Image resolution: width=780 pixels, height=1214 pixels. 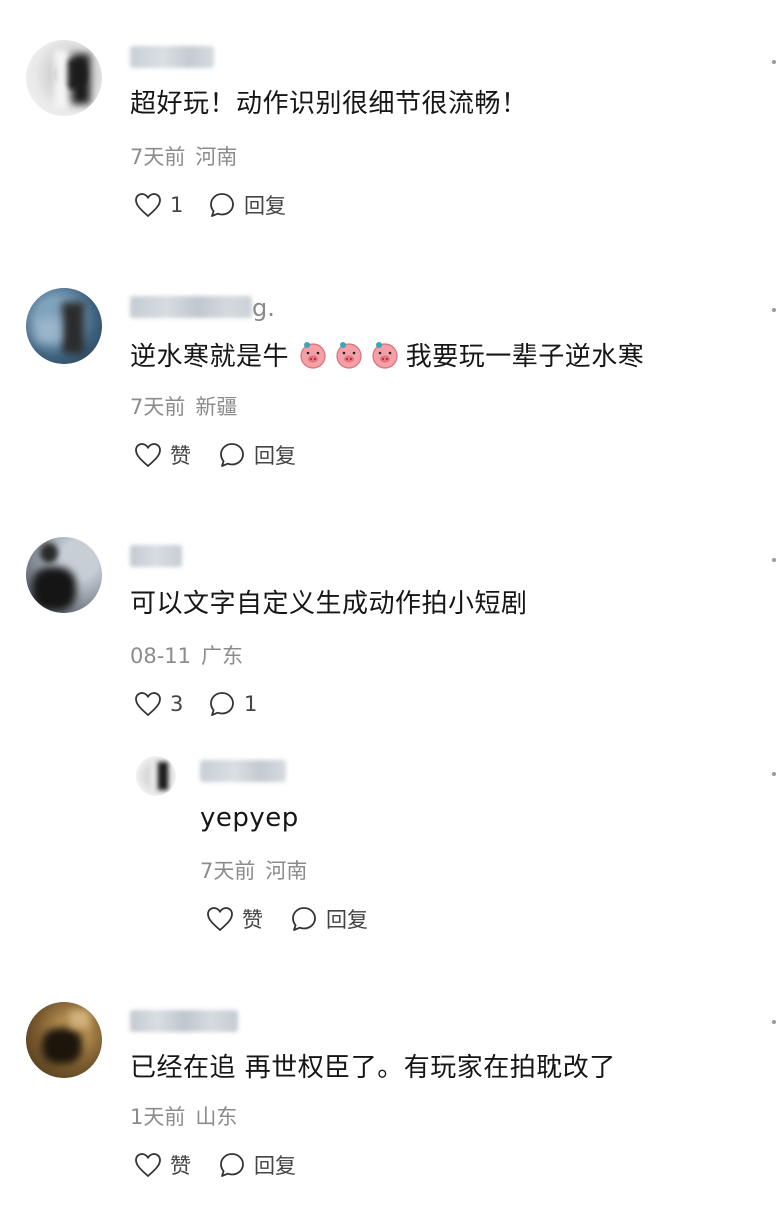 What do you see at coordinates (162, 1165) in the screenshot?
I see `like-button: 赞` at bounding box center [162, 1165].